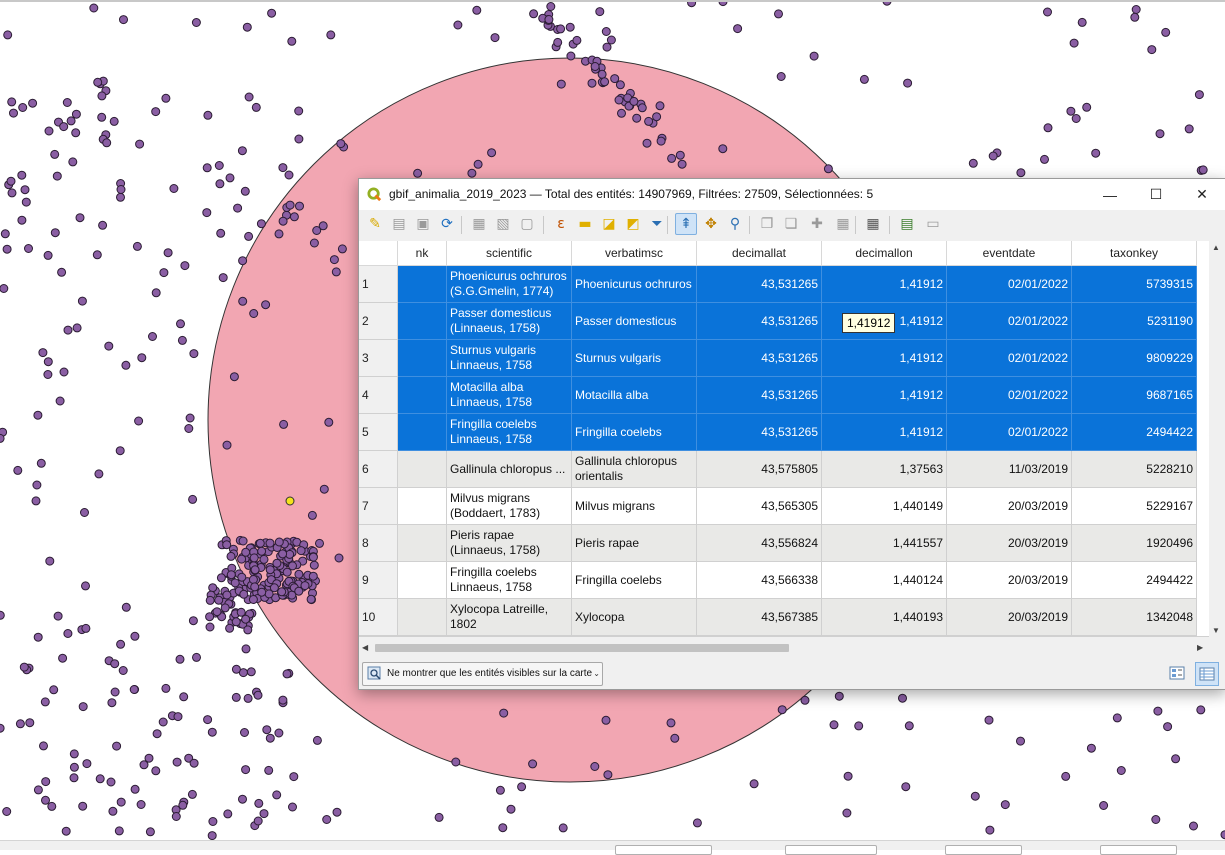 This screenshot has height=855, width=1225. I want to click on cell-verbatimsc: Motacilla alba, so click(634, 395).